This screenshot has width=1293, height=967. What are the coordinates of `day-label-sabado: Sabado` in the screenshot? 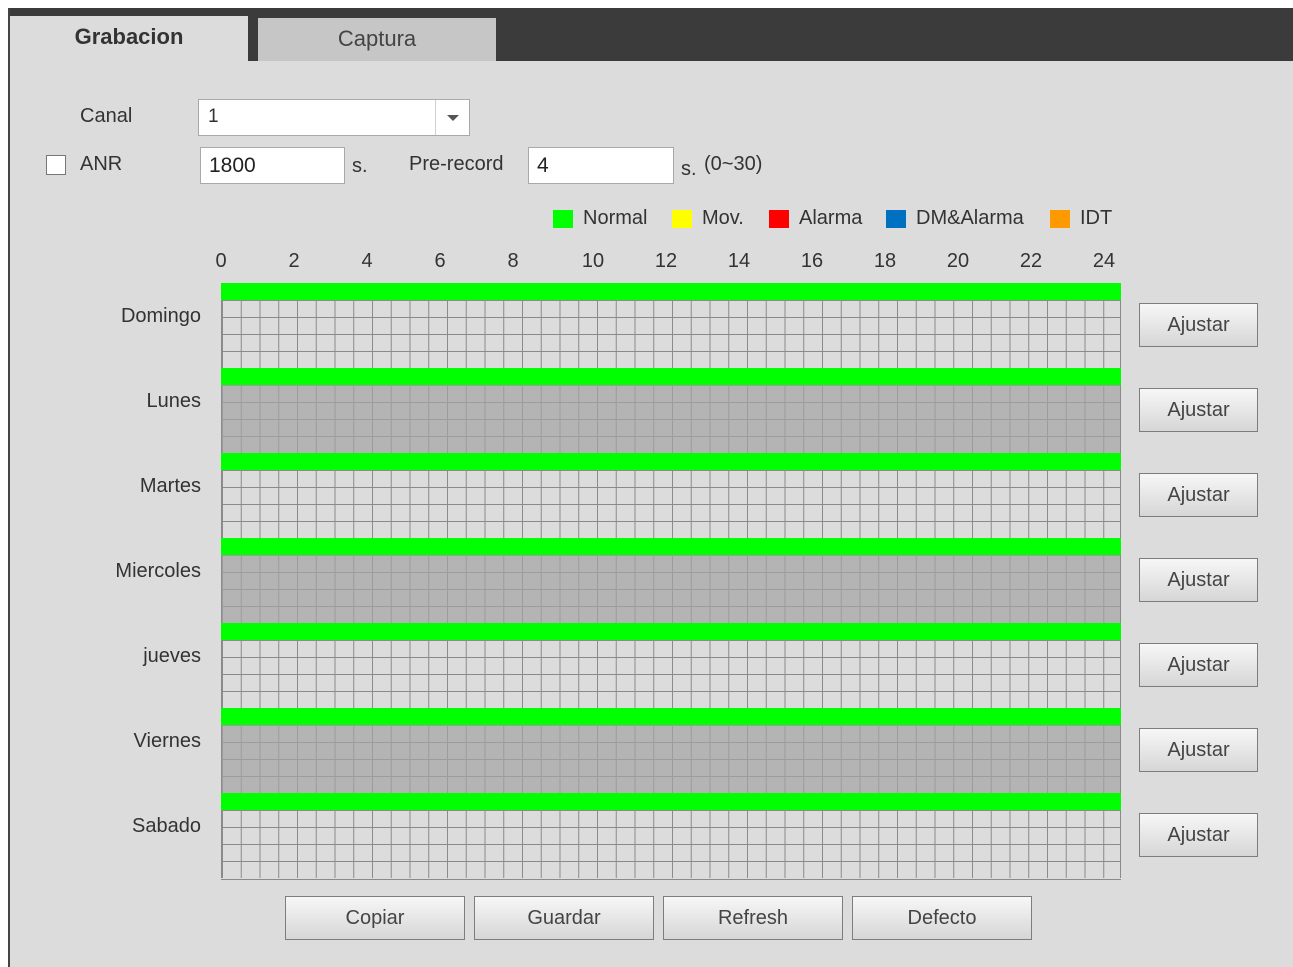 It's located at (166, 826).